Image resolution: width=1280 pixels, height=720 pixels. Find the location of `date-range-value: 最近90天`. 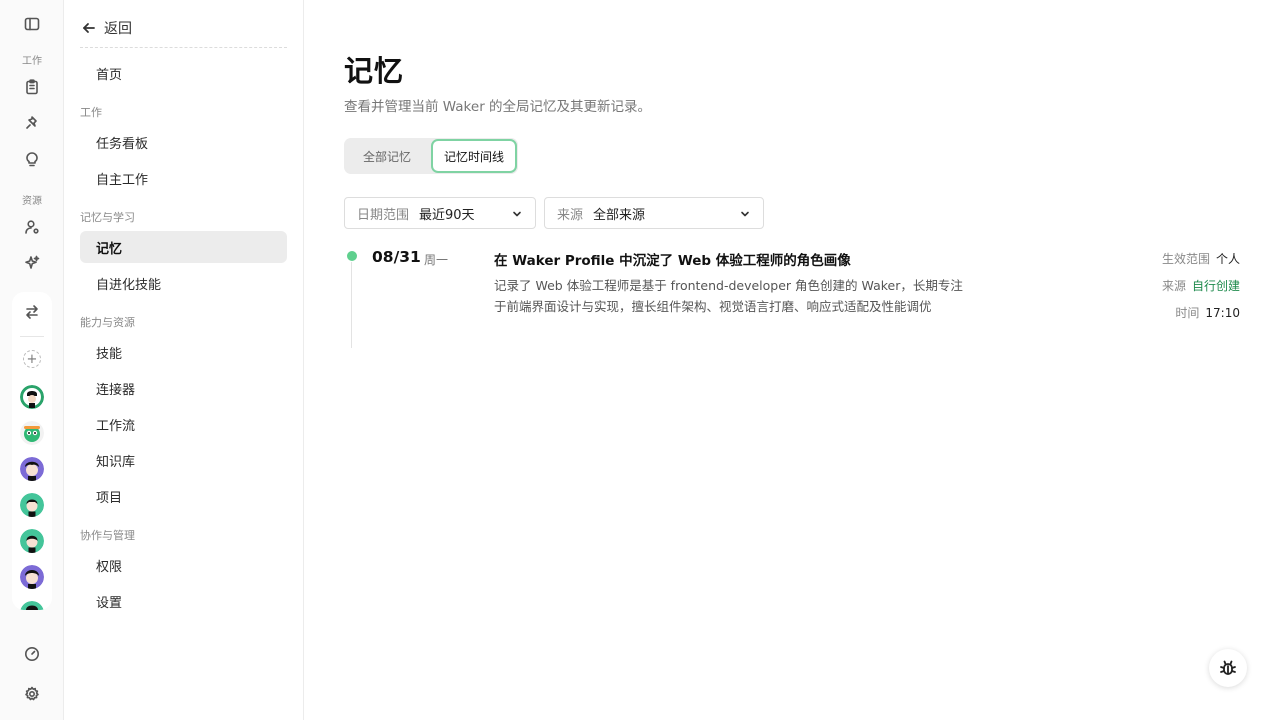

date-range-value: 最近90天 is located at coordinates (447, 215).